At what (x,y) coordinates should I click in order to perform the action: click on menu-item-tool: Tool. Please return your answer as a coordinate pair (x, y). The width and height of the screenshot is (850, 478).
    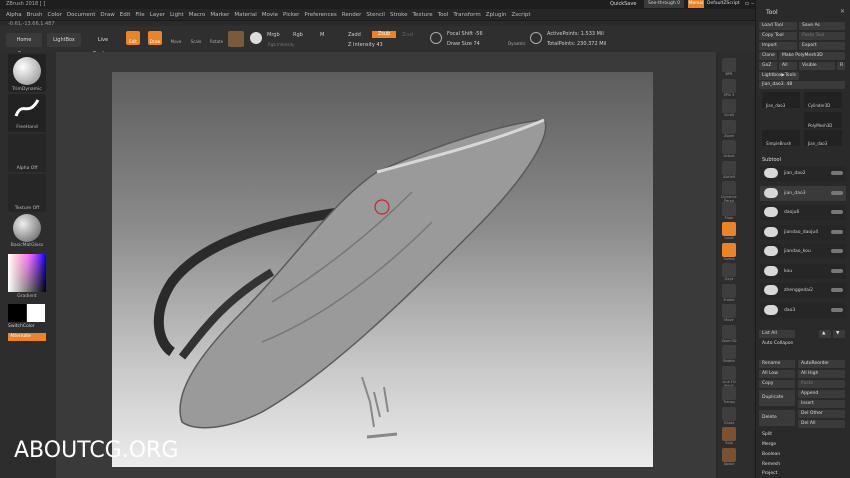
    Looking at the image, I should click on (443, 15).